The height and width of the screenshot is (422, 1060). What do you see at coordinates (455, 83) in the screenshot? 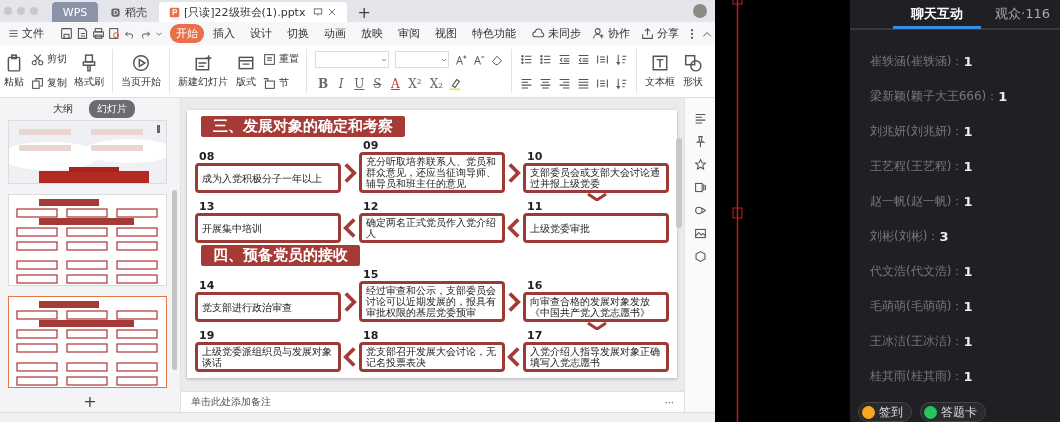
I see `highlighter-icon` at bounding box center [455, 83].